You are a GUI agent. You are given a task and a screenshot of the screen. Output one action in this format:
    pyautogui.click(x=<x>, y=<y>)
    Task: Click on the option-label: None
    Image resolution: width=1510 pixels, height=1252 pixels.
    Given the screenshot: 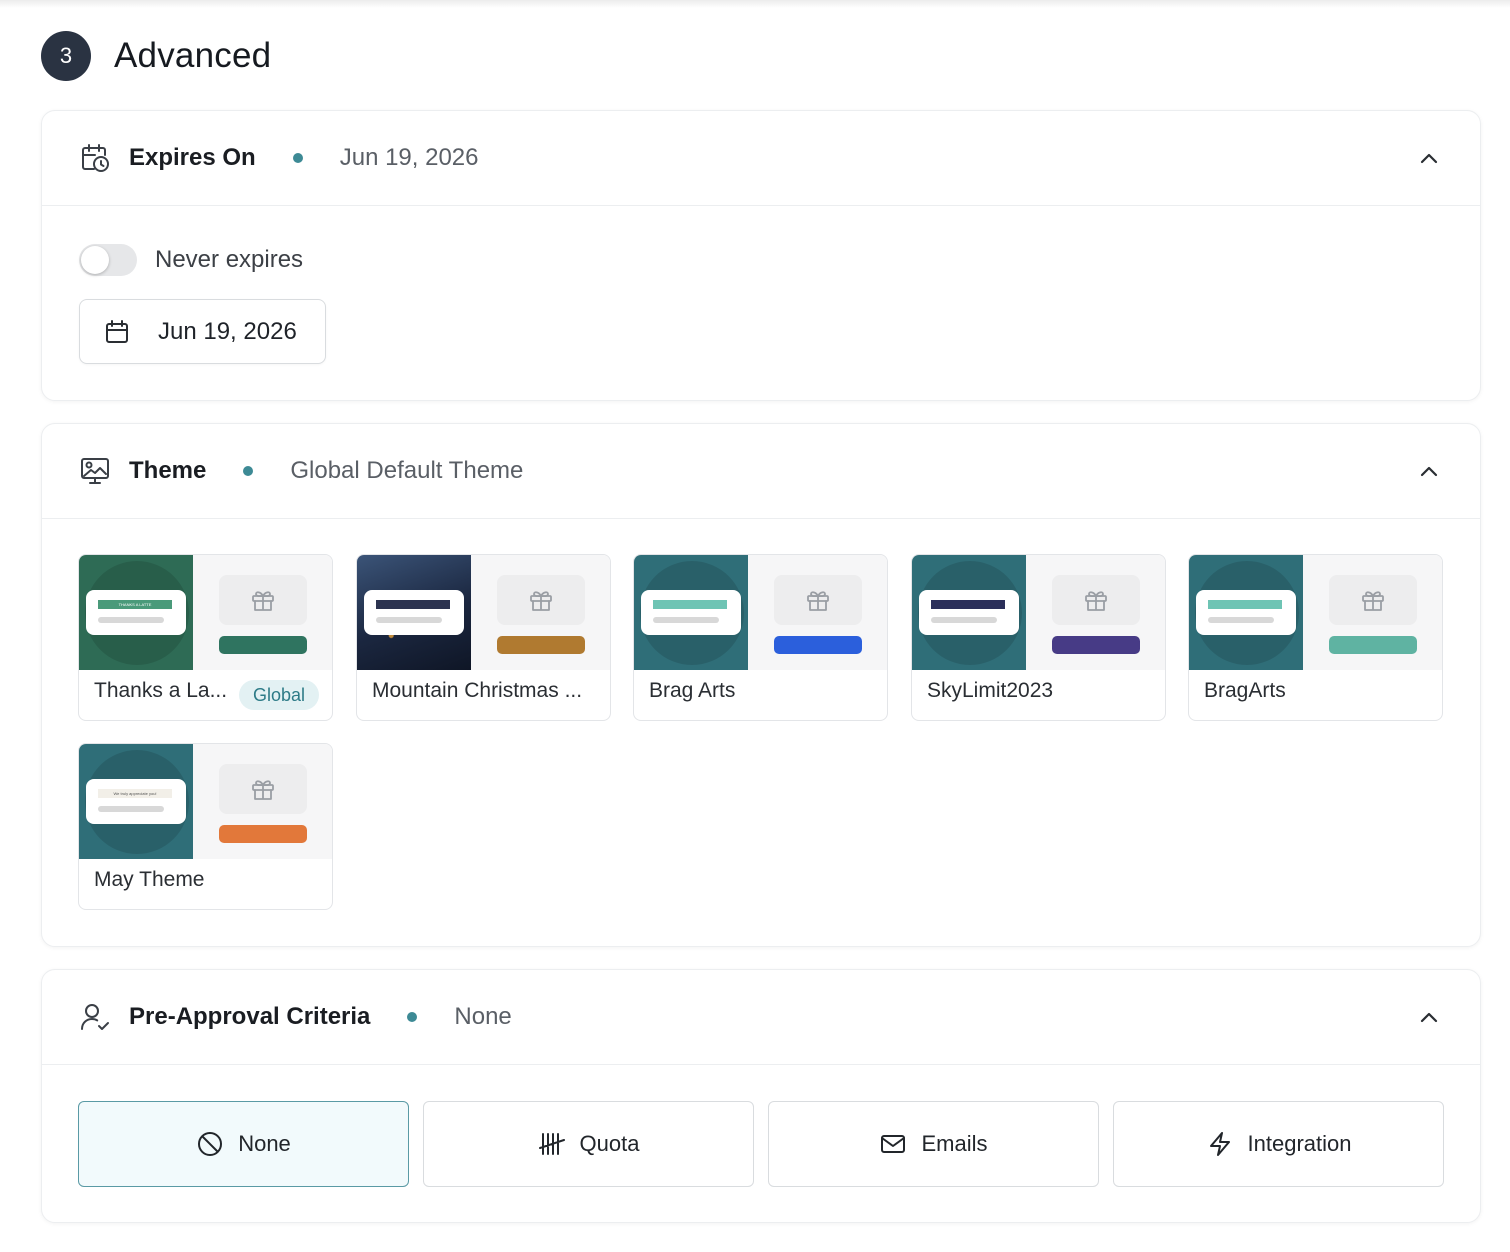 What is the action you would take?
    pyautogui.click(x=264, y=1143)
    